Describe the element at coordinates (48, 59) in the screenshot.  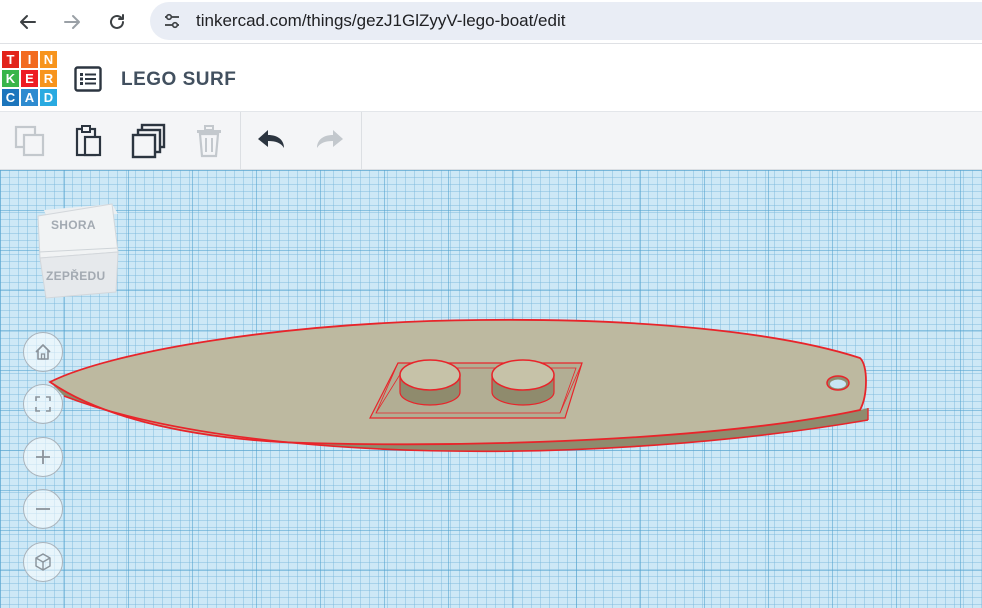
I see `logo-tile: N` at that location.